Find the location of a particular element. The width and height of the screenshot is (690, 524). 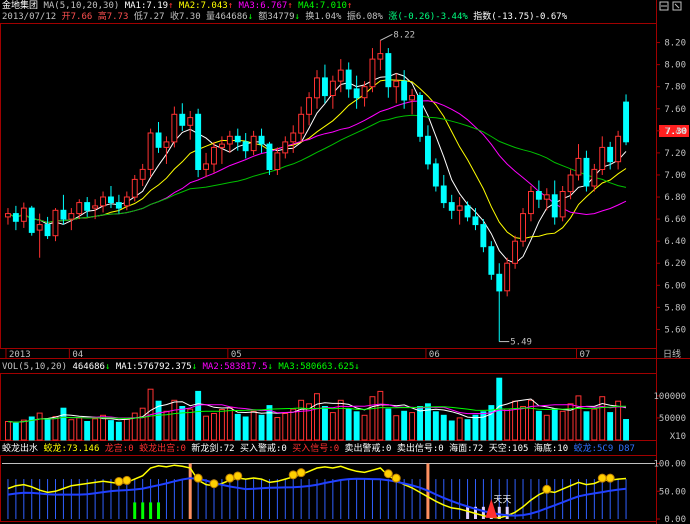

price-tick-label: 7.80 is located at coordinates (675, 88).